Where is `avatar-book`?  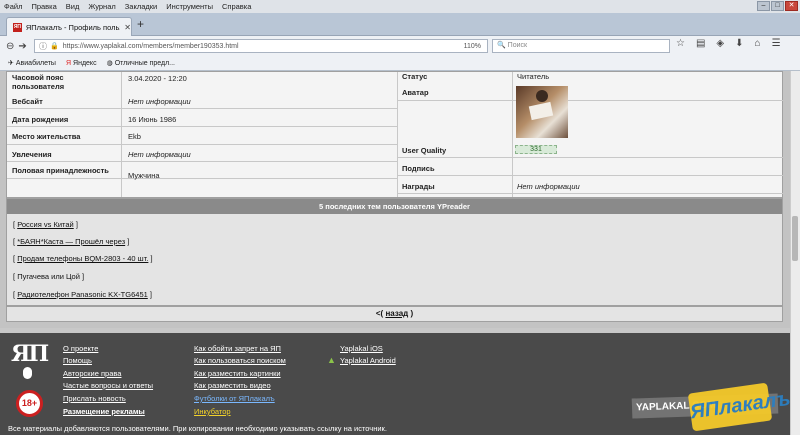
avatar-book is located at coordinates (541, 111).